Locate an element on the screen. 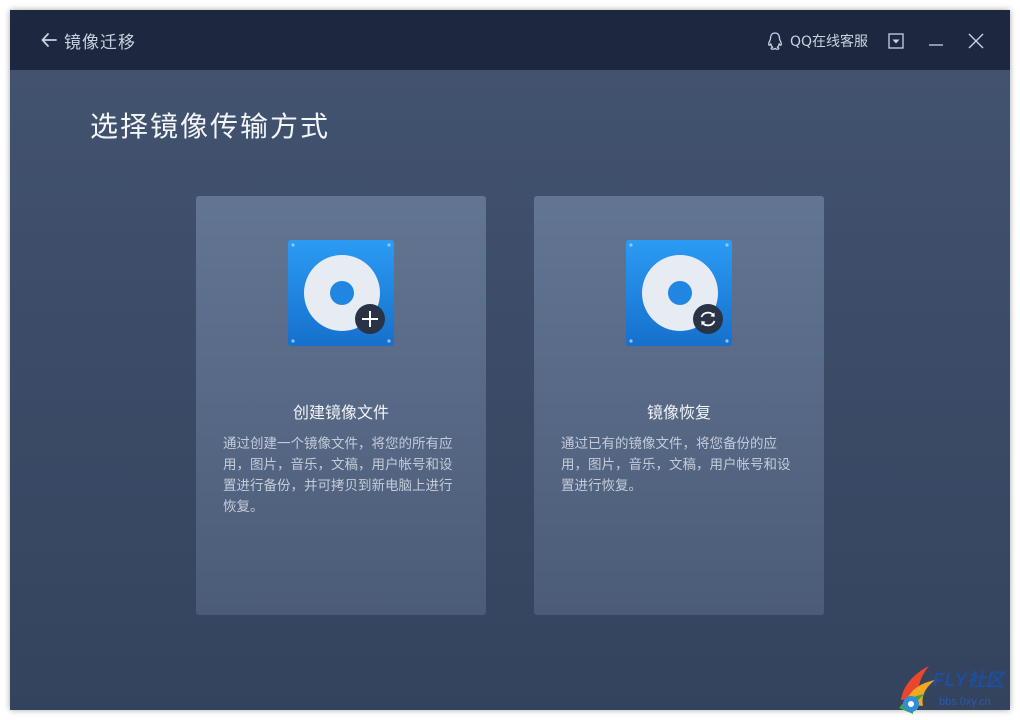  create-image-title: 创建镜像文件 is located at coordinates (340, 412).